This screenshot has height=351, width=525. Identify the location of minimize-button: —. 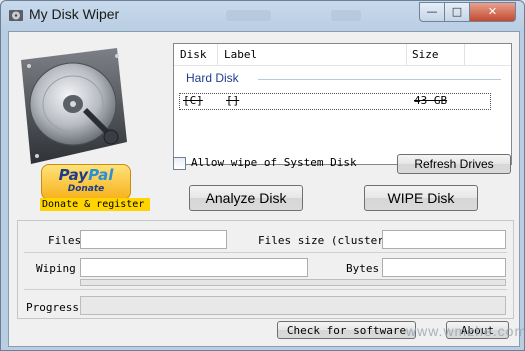
(432, 12).